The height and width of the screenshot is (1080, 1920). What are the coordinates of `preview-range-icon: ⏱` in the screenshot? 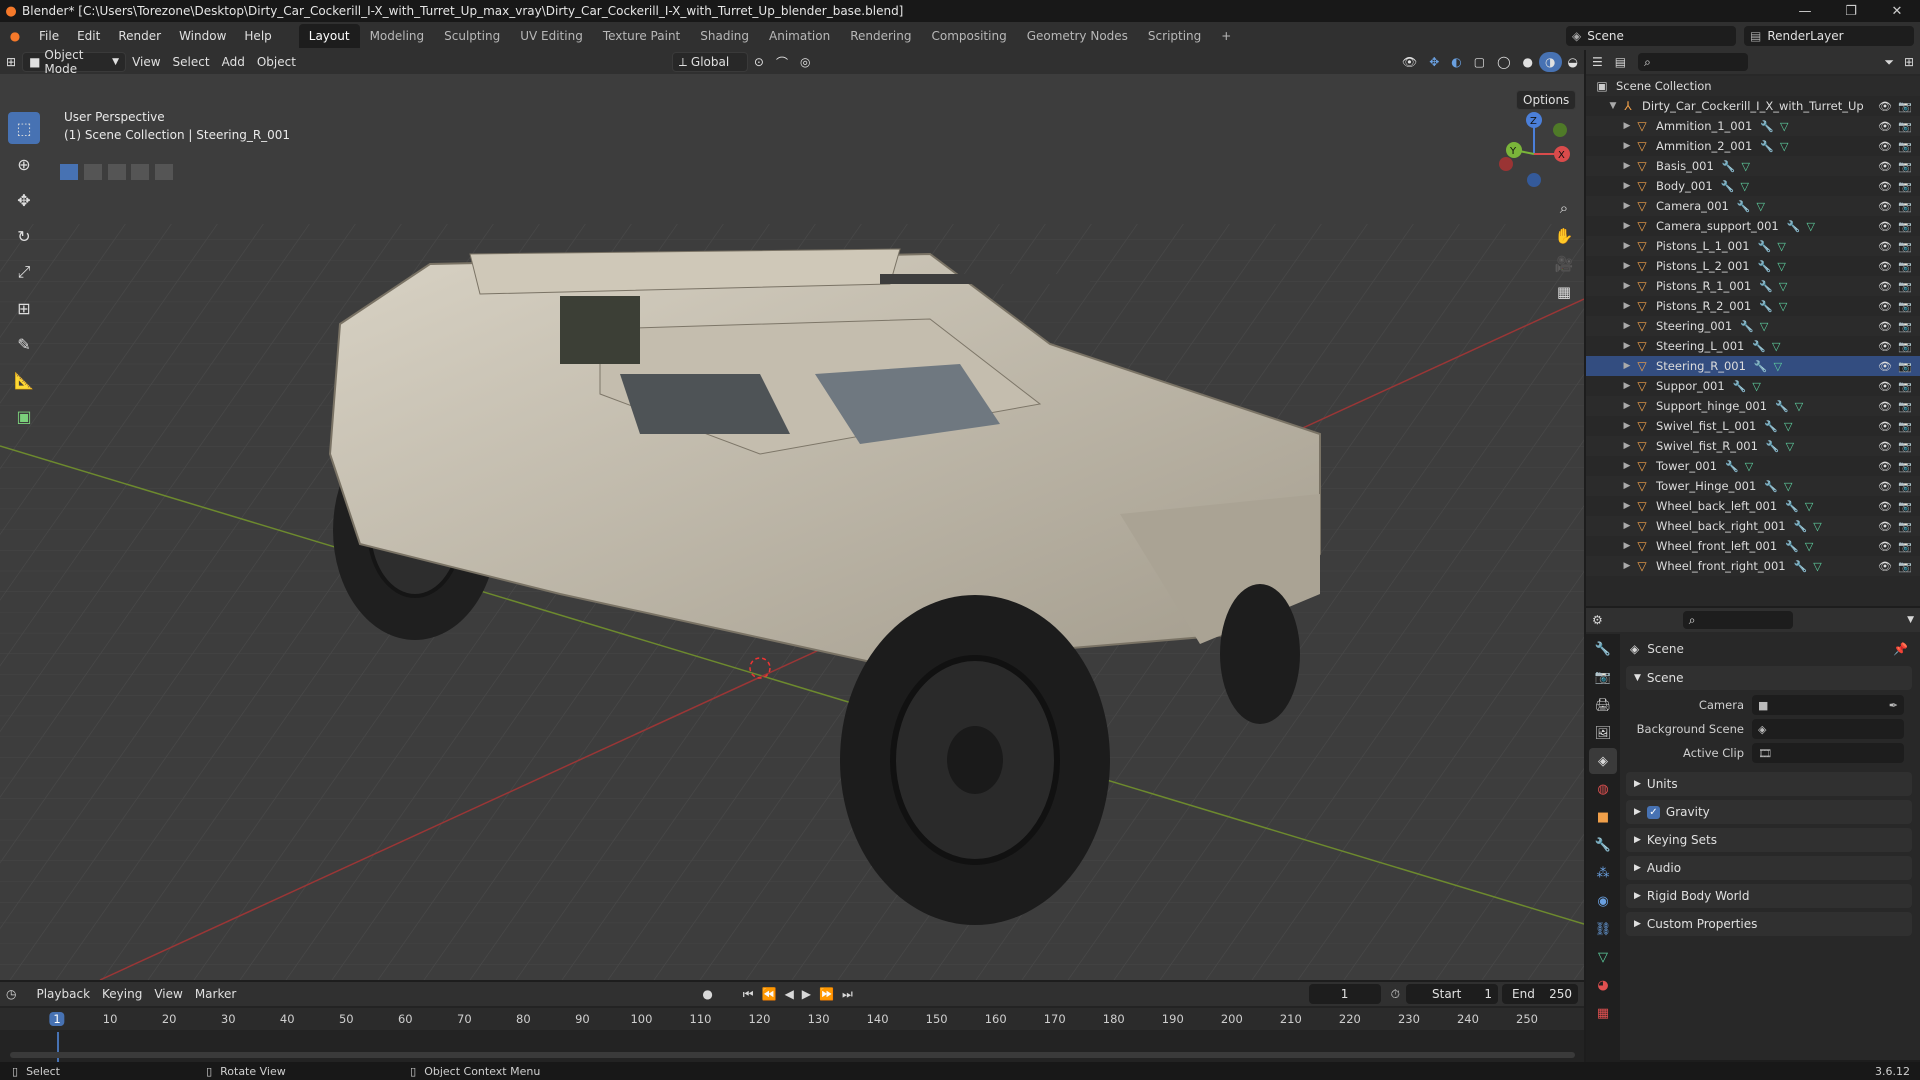 It's located at (1395, 994).